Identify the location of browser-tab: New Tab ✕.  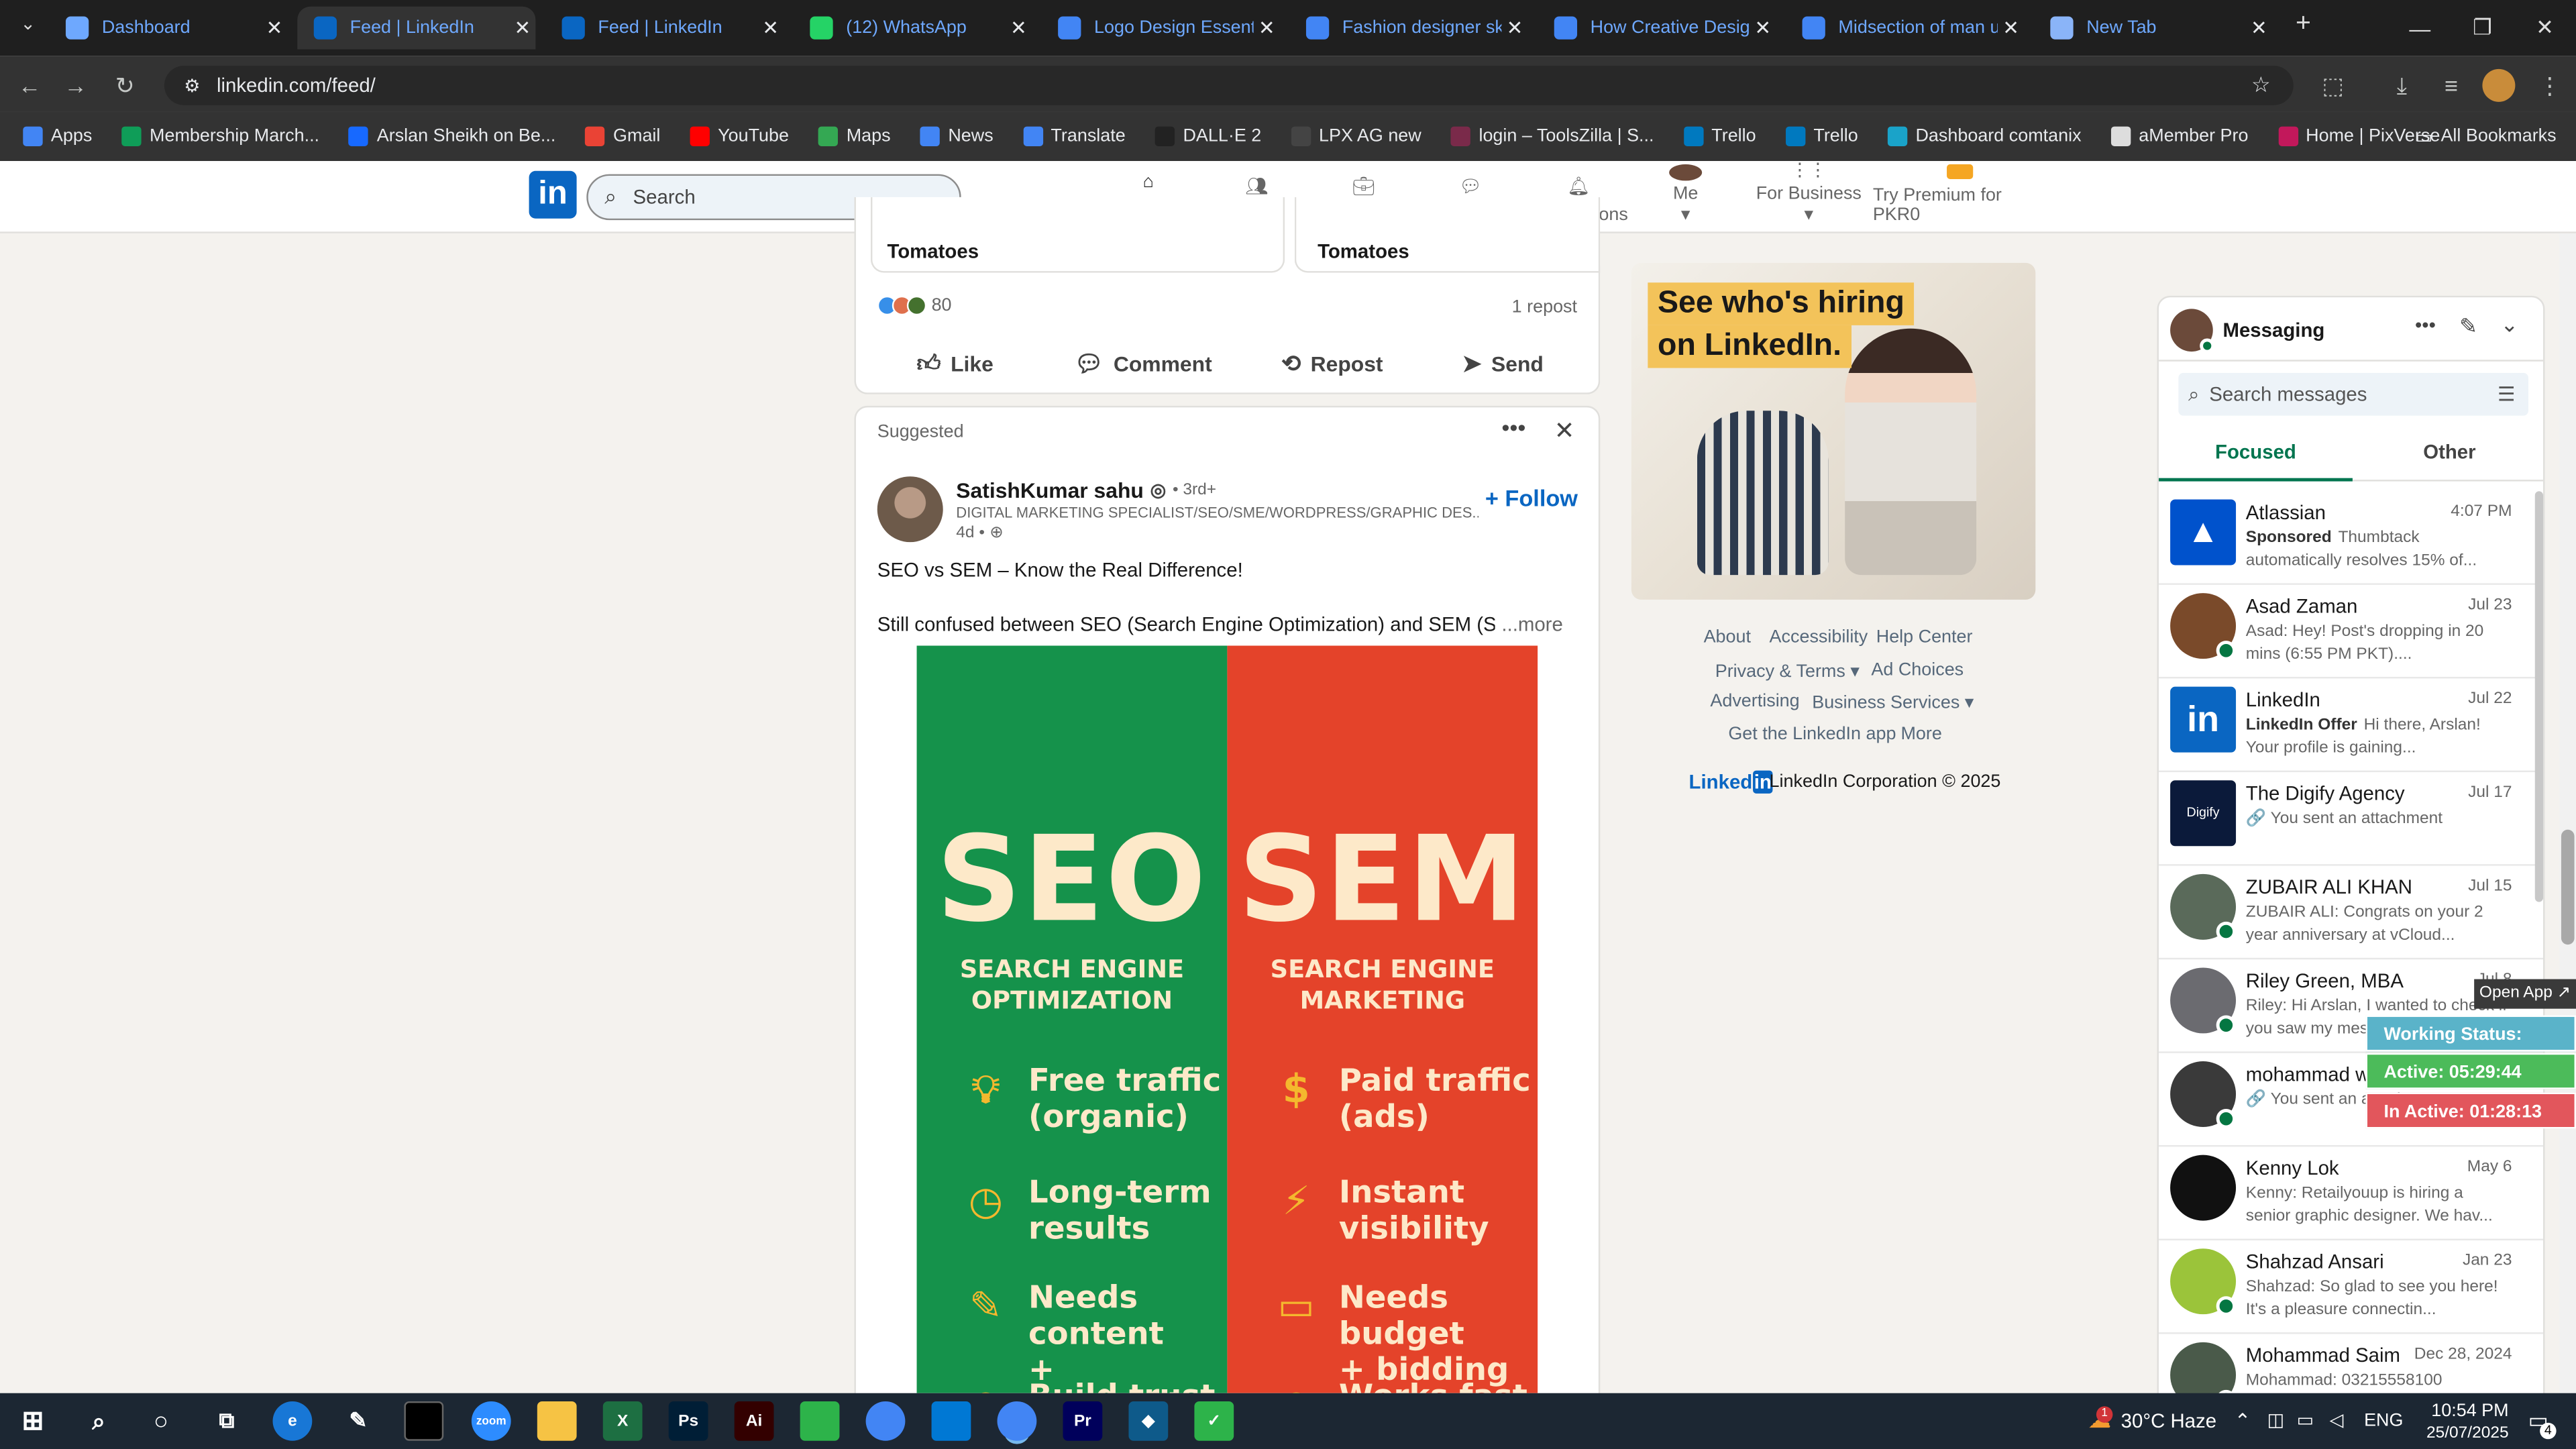
(2153, 28).